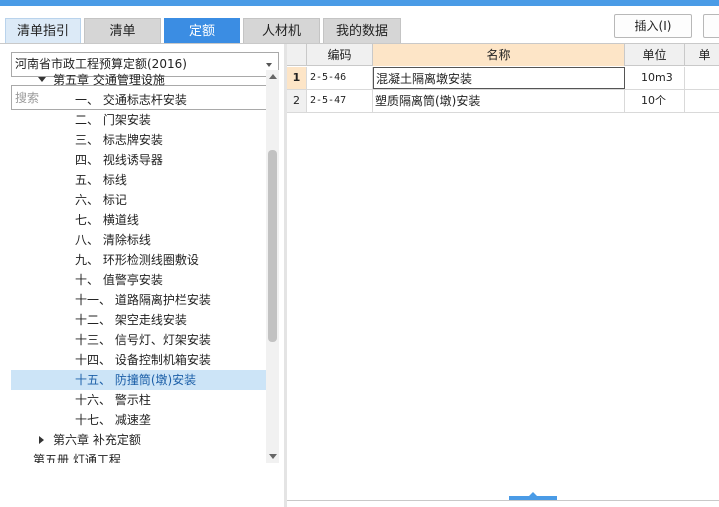 The image size is (719, 507). Describe the element at coordinates (702, 55) in the screenshot. I see `header-price: 单` at that location.